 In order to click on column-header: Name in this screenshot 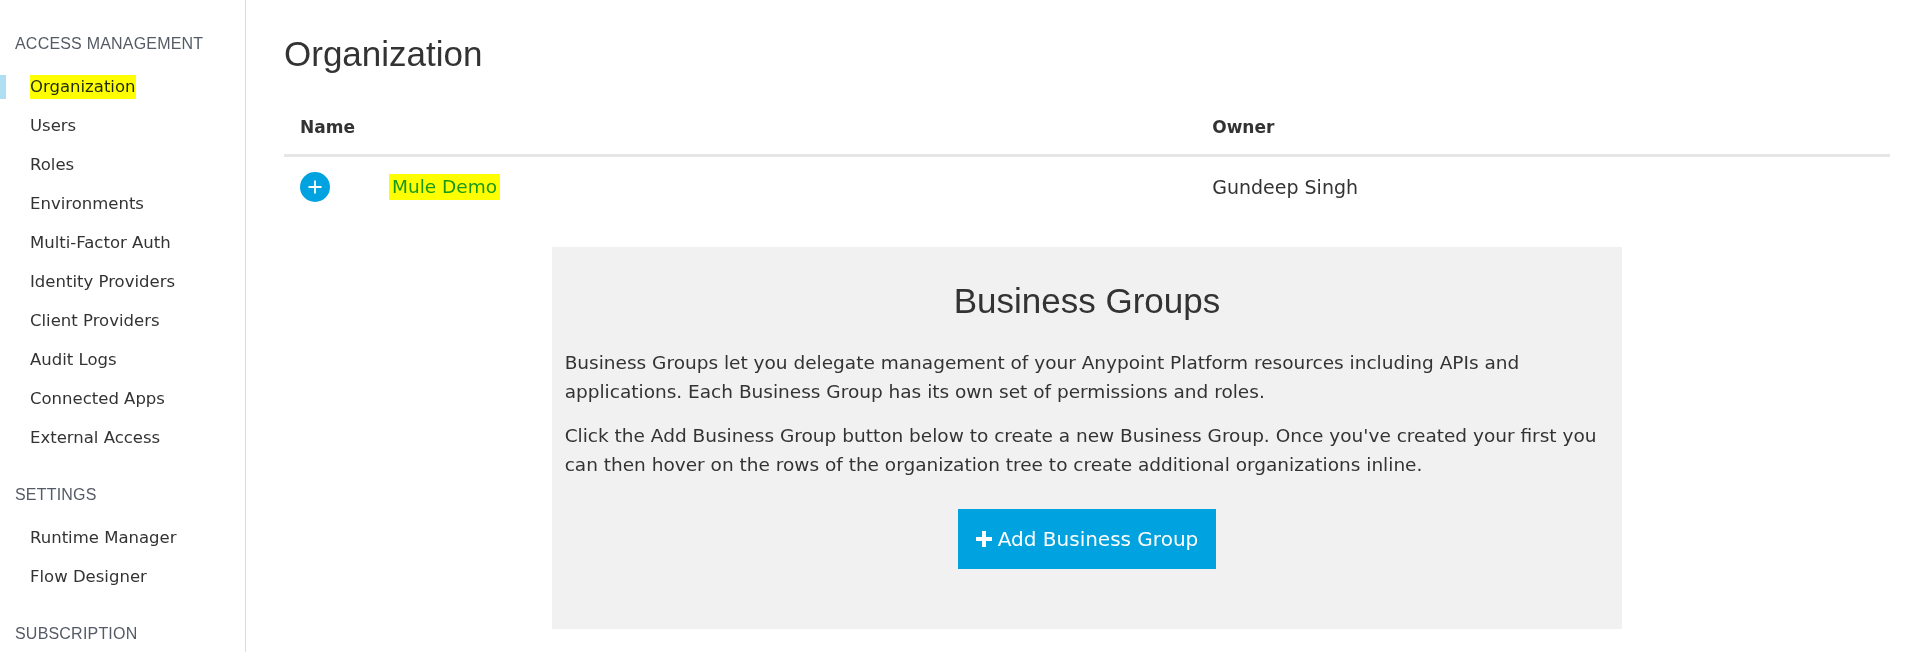, I will do `click(327, 127)`.